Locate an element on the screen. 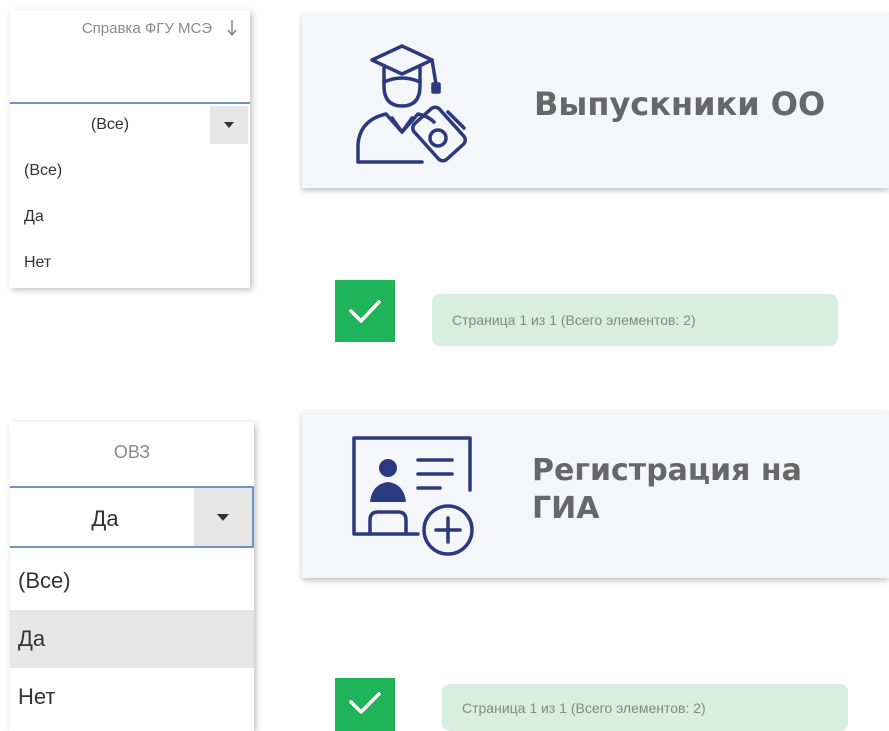 The image size is (889, 731). filter-panel-msz: Справка ФГУ МСЭ (Все) (Все) Да Нет is located at coordinates (130, 149).